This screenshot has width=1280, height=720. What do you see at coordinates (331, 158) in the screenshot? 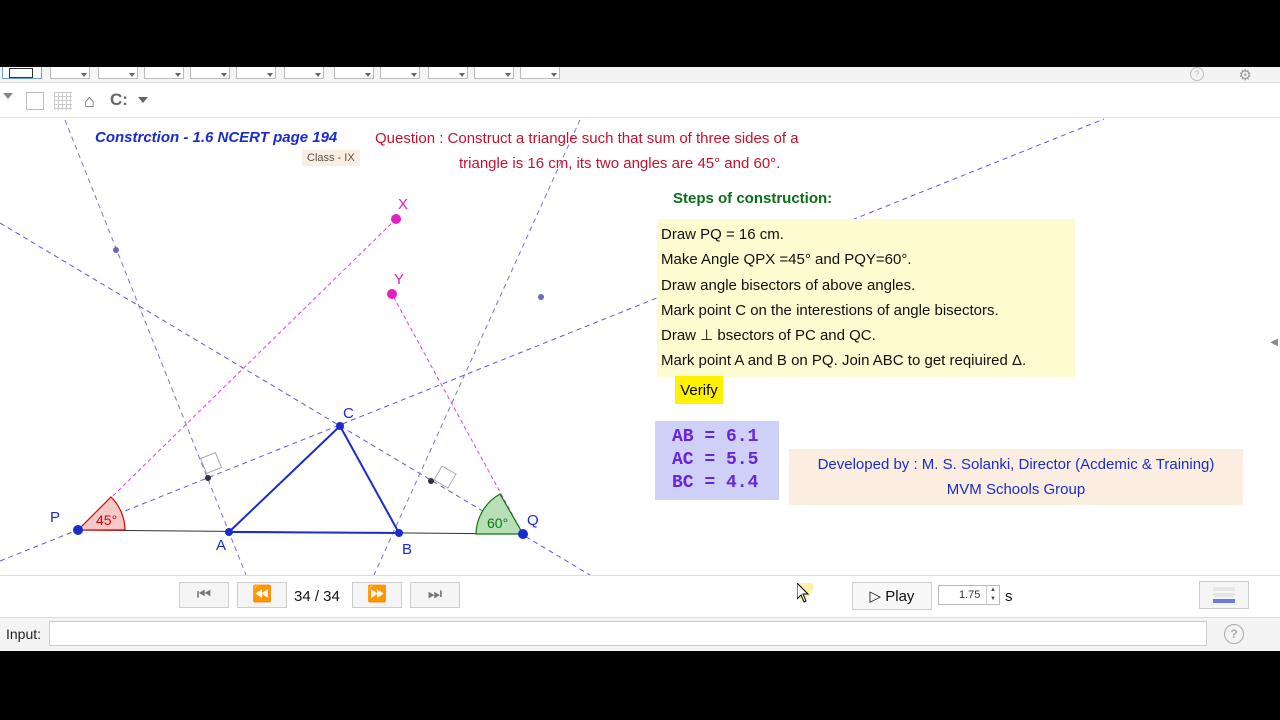
I see `class-label: Class - IX` at bounding box center [331, 158].